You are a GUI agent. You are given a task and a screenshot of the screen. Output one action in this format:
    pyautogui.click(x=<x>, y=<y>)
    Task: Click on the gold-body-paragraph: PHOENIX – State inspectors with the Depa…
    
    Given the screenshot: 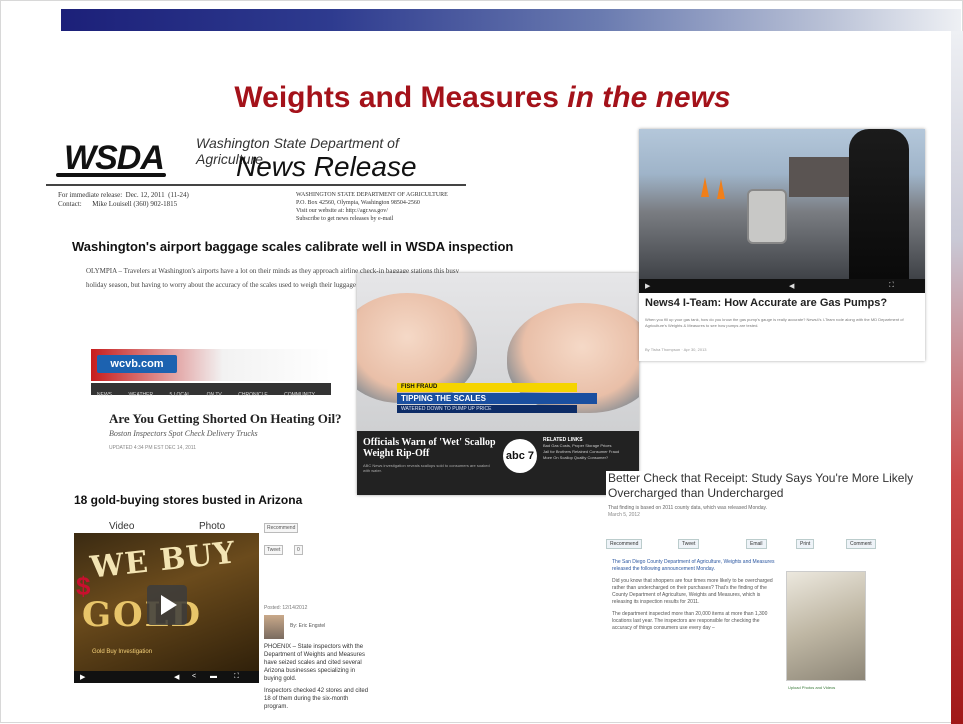 What is the action you would take?
    pyautogui.click(x=314, y=663)
    